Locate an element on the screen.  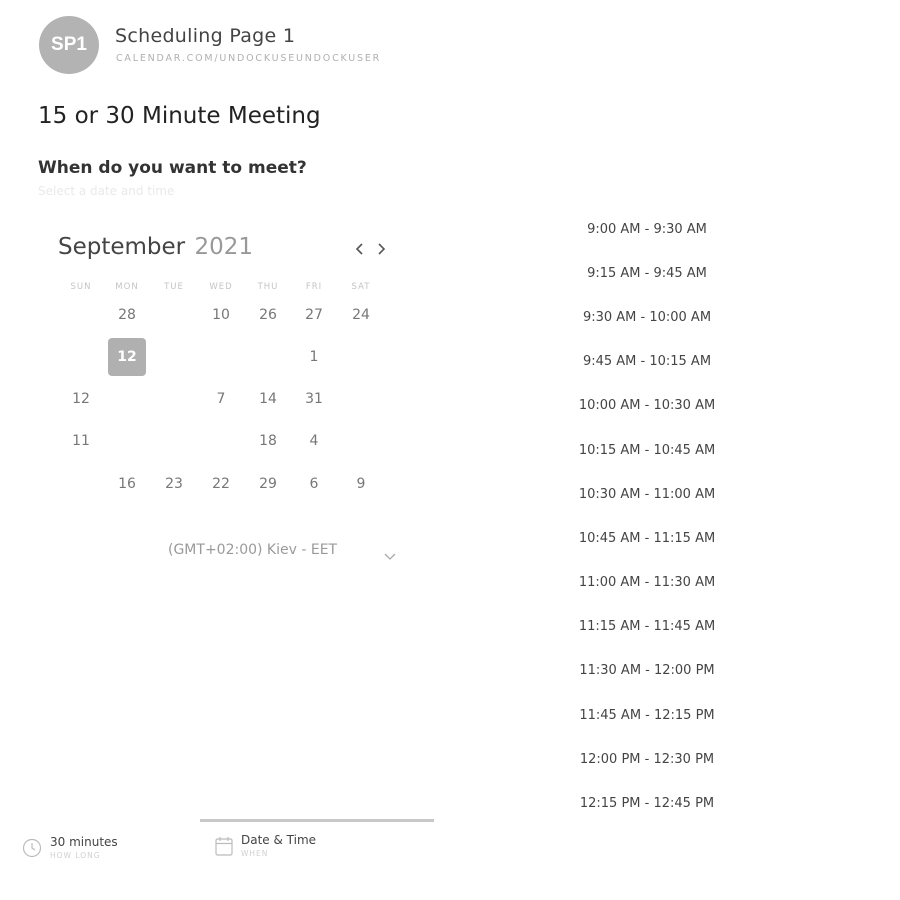
chevron-down-icon is located at coordinates (390, 556).